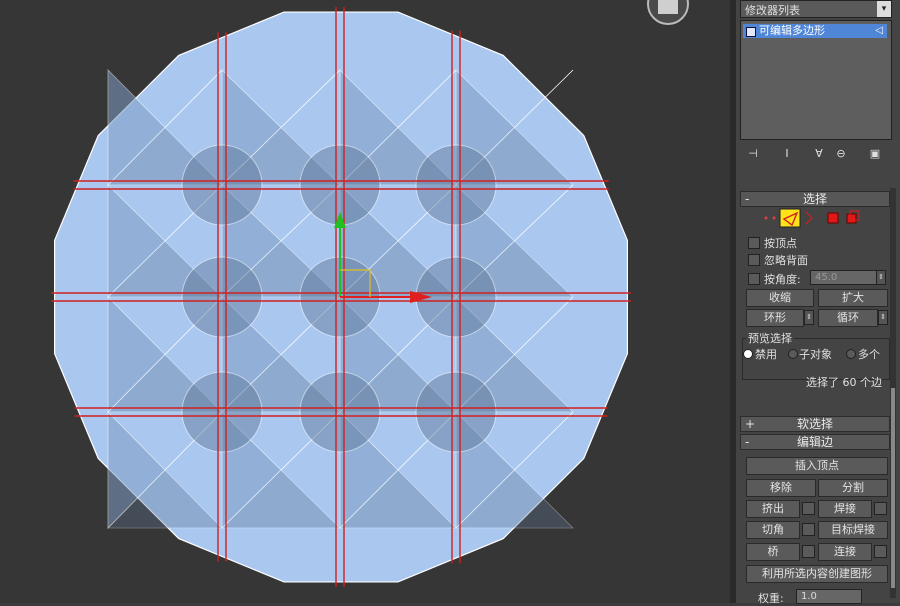 Image resolution: width=900 pixels, height=606 pixels. Describe the element at coordinates (751, 32) in the screenshot. I see `stack-item-bullet-icon` at that location.